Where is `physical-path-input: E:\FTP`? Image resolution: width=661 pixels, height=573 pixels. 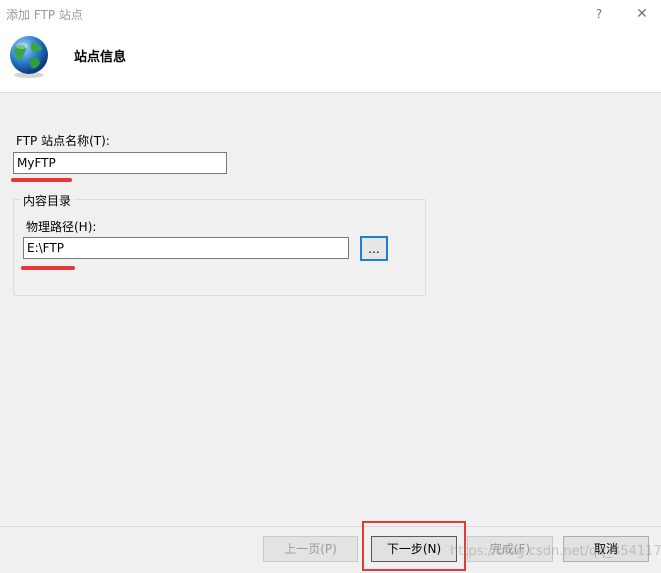
physical-path-input: E:\FTP is located at coordinates (186, 248).